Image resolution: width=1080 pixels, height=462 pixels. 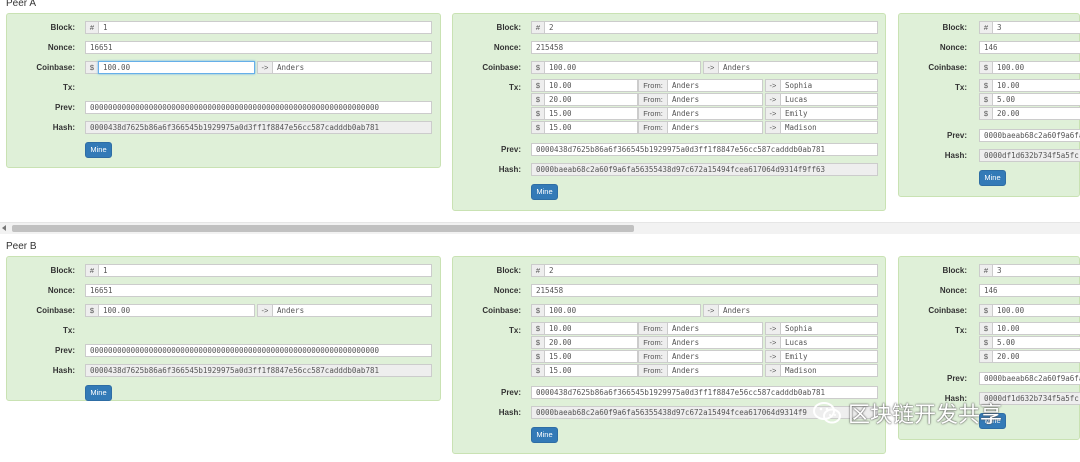 What do you see at coordinates (955, 155) in the screenshot?
I see `hash-label: Hash:` at bounding box center [955, 155].